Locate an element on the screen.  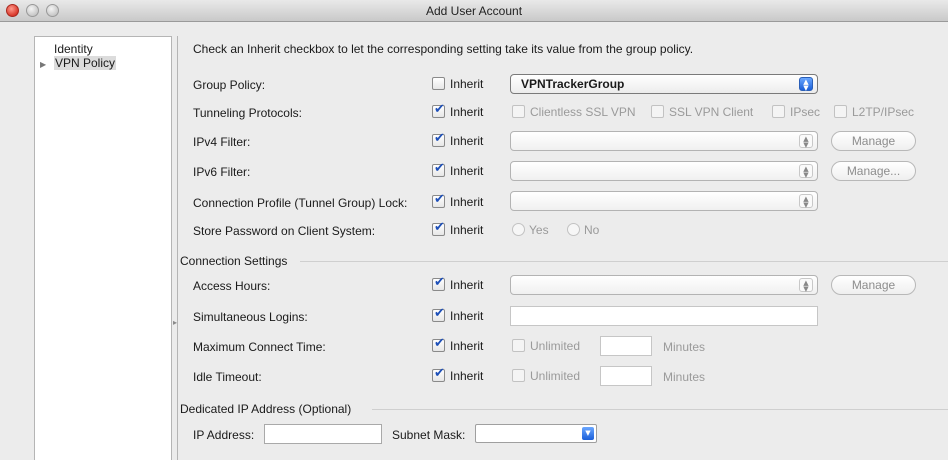
max-connect-time-label: Maximum Connect Time: is located at coordinates (259, 347).